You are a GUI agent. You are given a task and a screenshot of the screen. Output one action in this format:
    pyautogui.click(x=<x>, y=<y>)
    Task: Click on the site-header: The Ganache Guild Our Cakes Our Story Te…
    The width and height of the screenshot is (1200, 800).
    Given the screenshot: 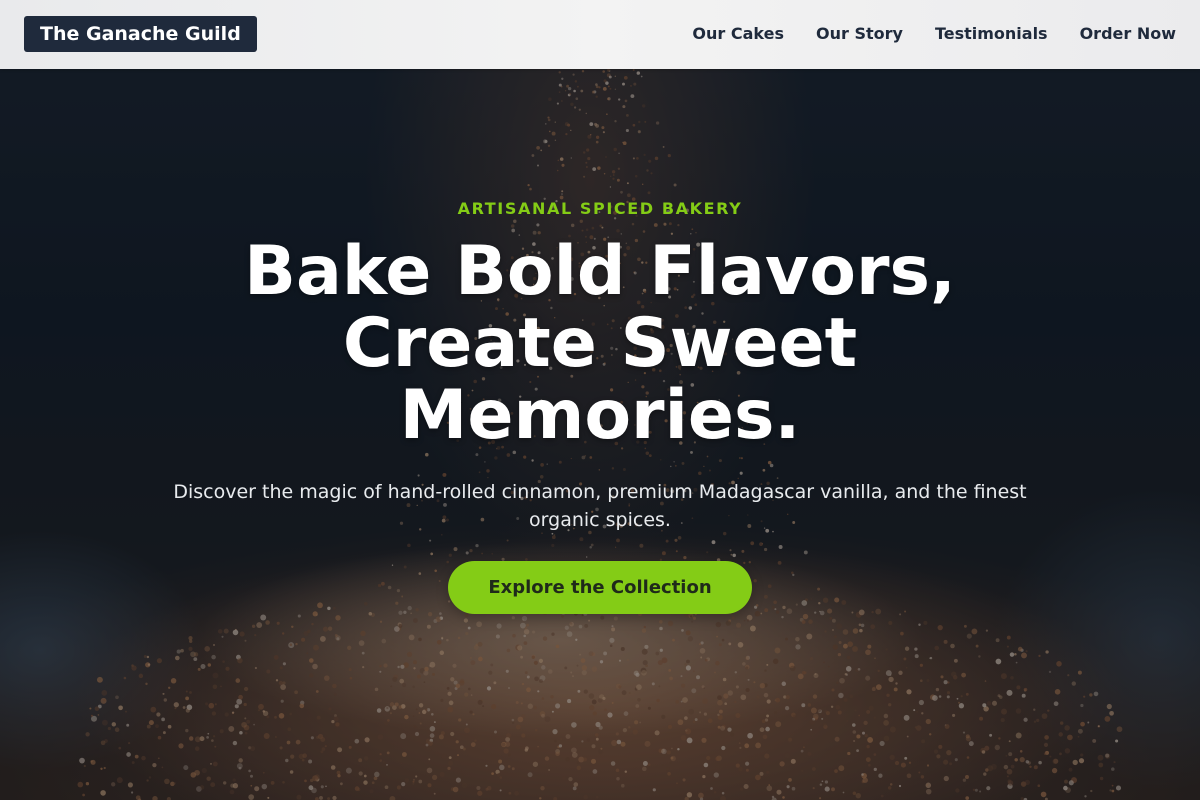 What is the action you would take?
    pyautogui.click(x=600, y=34)
    